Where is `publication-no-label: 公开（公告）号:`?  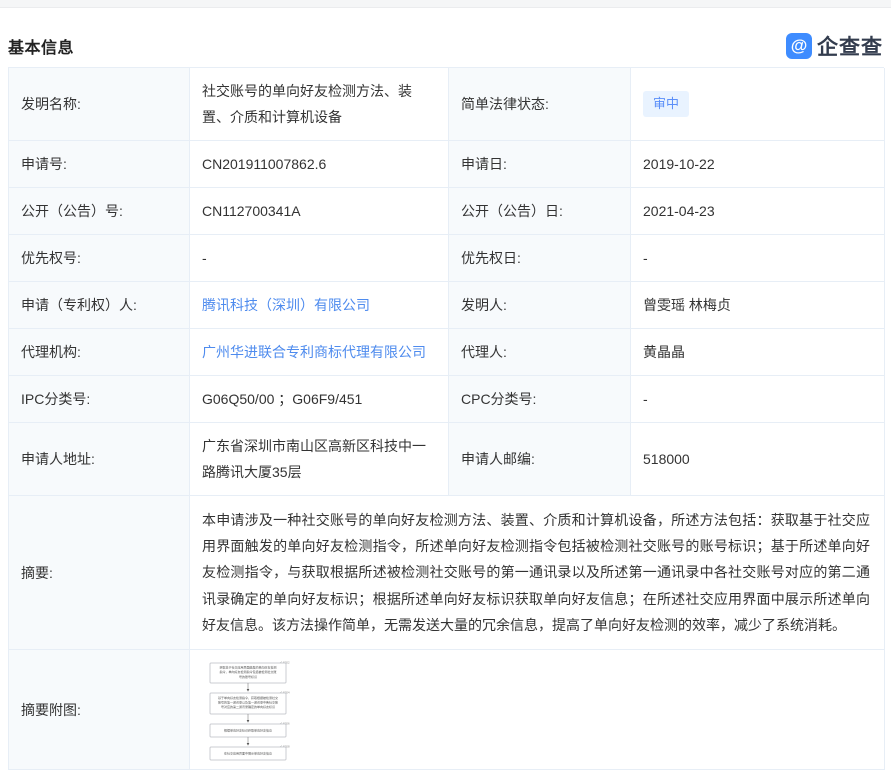 publication-no-label: 公开（公告）号: is located at coordinates (99, 211).